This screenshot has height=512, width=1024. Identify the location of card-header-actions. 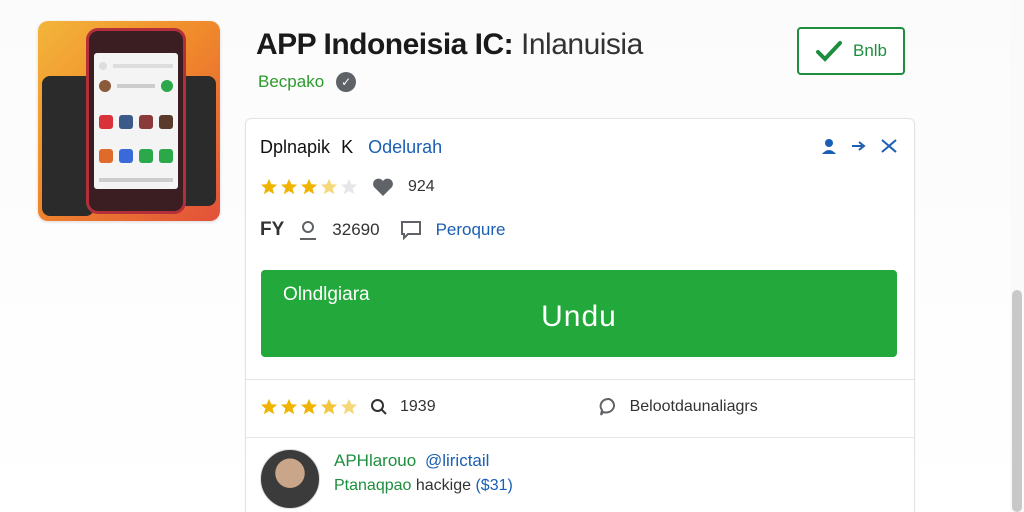
(859, 146).